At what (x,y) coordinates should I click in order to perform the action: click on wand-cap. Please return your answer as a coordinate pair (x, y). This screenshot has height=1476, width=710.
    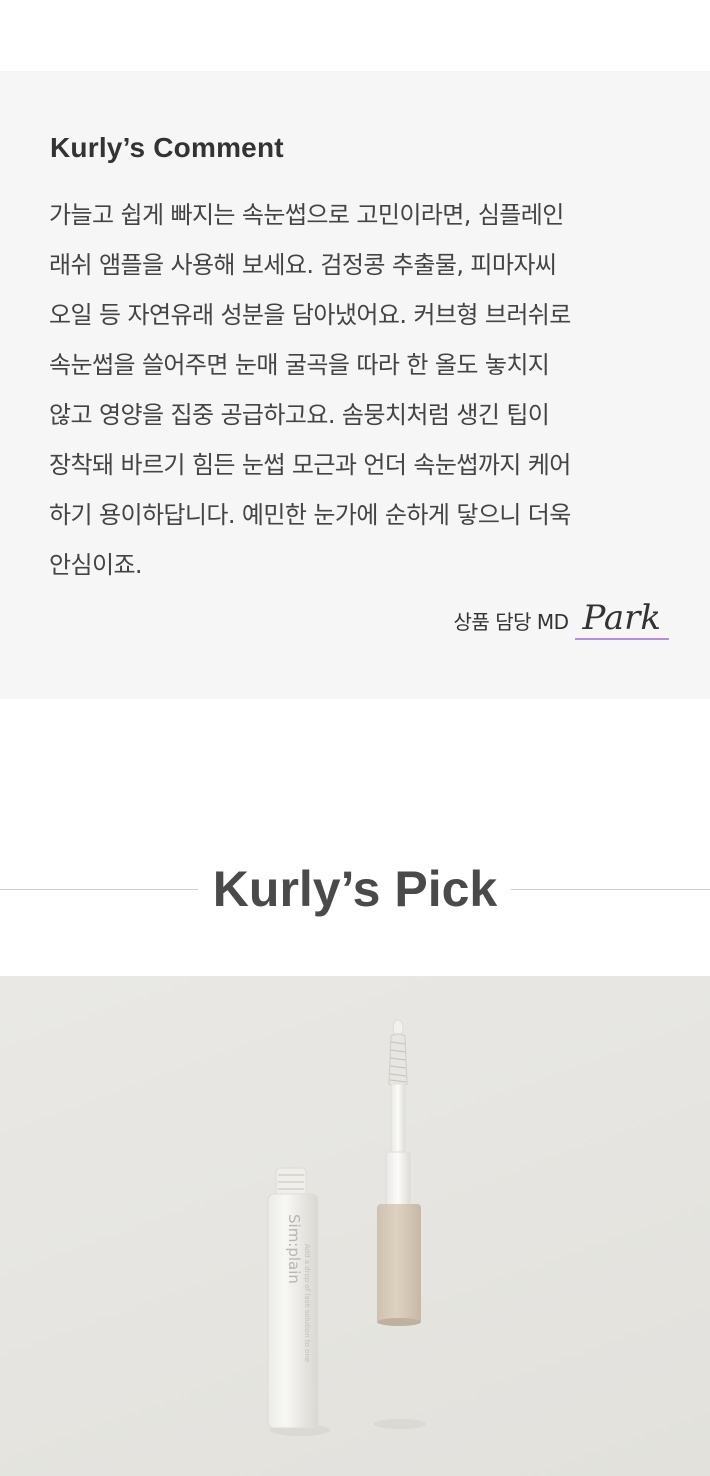
    Looking at the image, I should click on (399, 1264).